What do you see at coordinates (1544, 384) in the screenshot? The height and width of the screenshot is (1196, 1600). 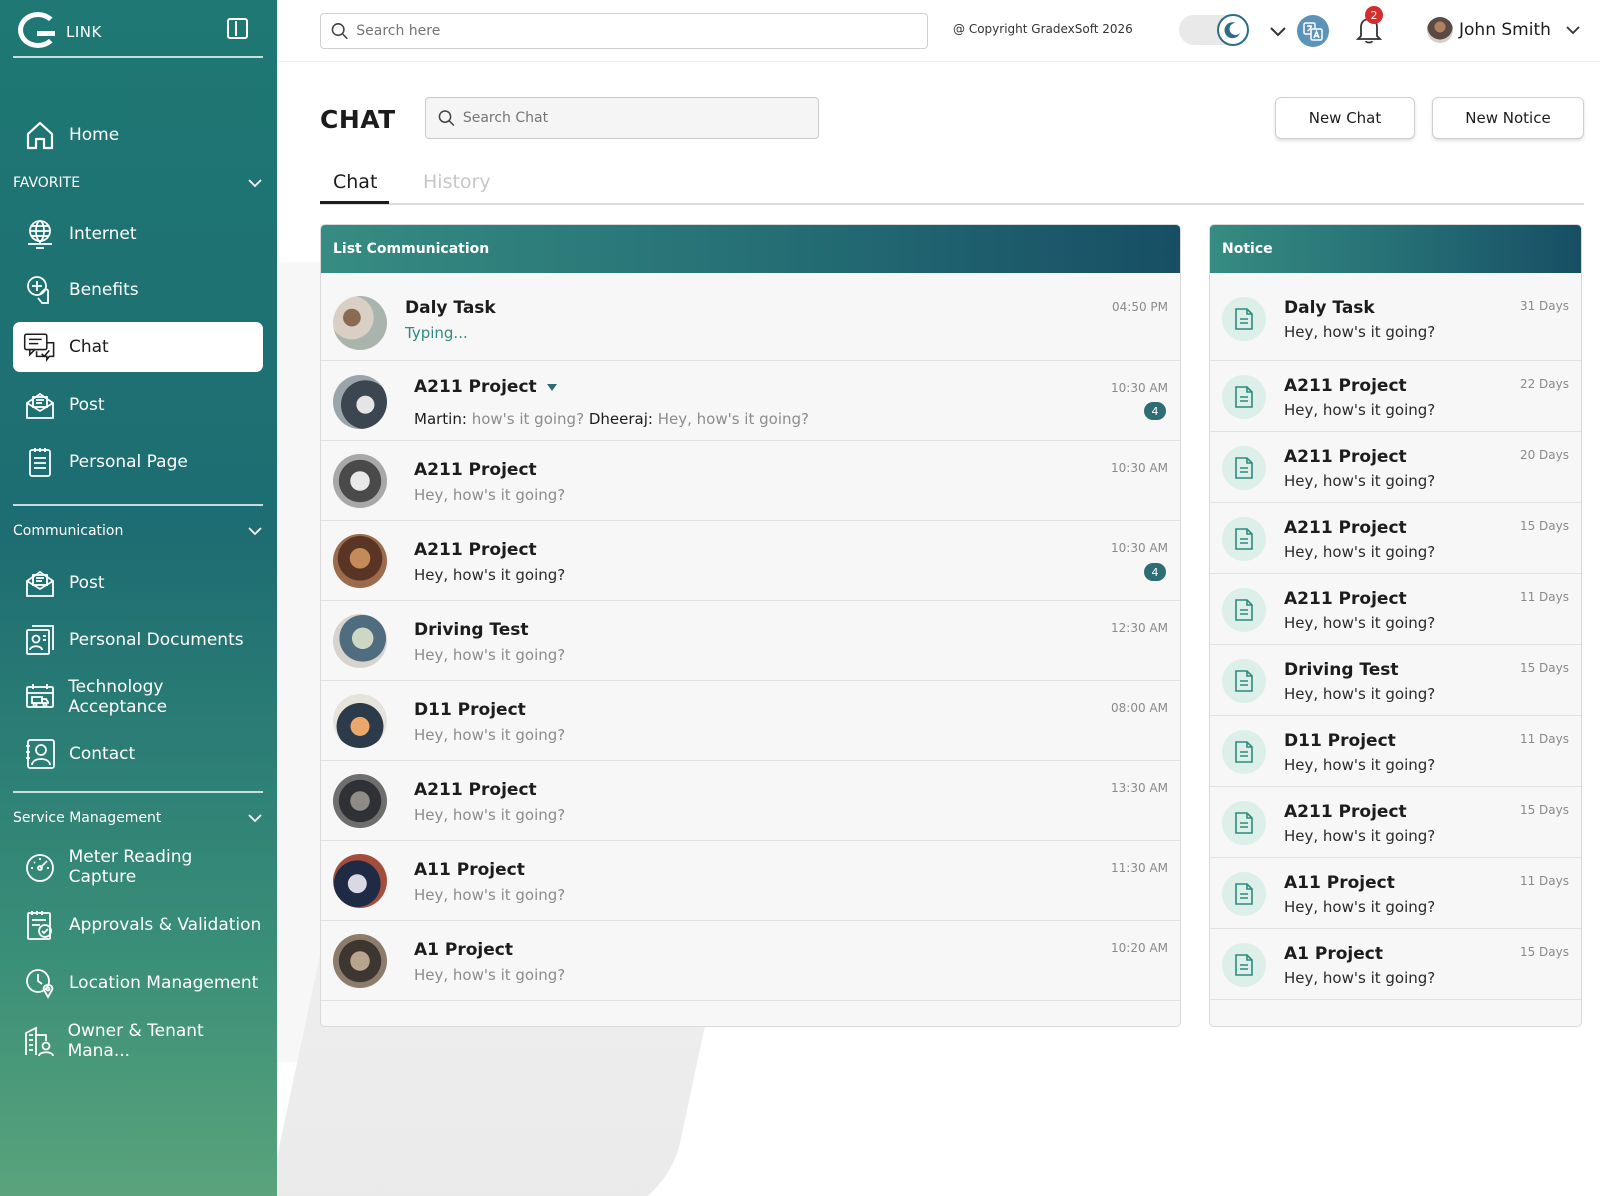 I see `notice-age: 22 Days` at bounding box center [1544, 384].